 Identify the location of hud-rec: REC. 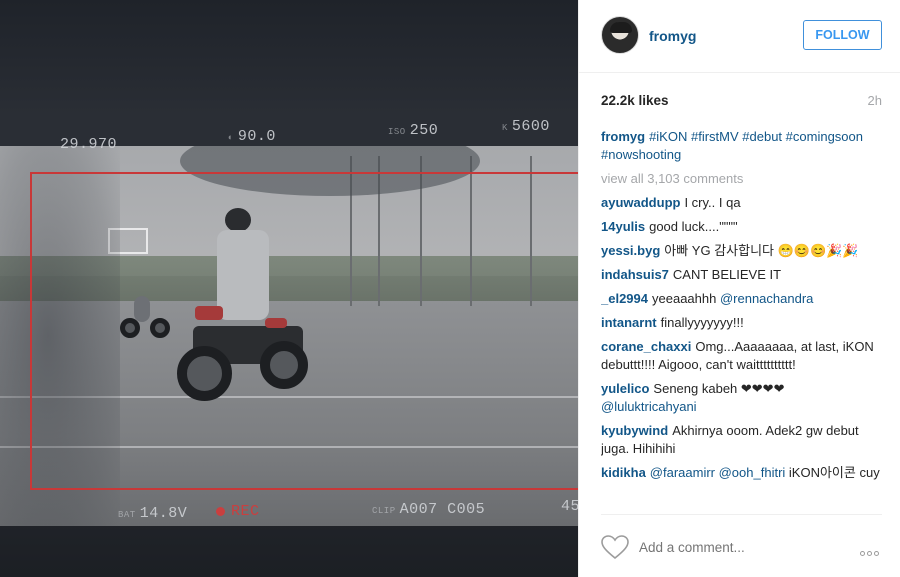
(238, 511).